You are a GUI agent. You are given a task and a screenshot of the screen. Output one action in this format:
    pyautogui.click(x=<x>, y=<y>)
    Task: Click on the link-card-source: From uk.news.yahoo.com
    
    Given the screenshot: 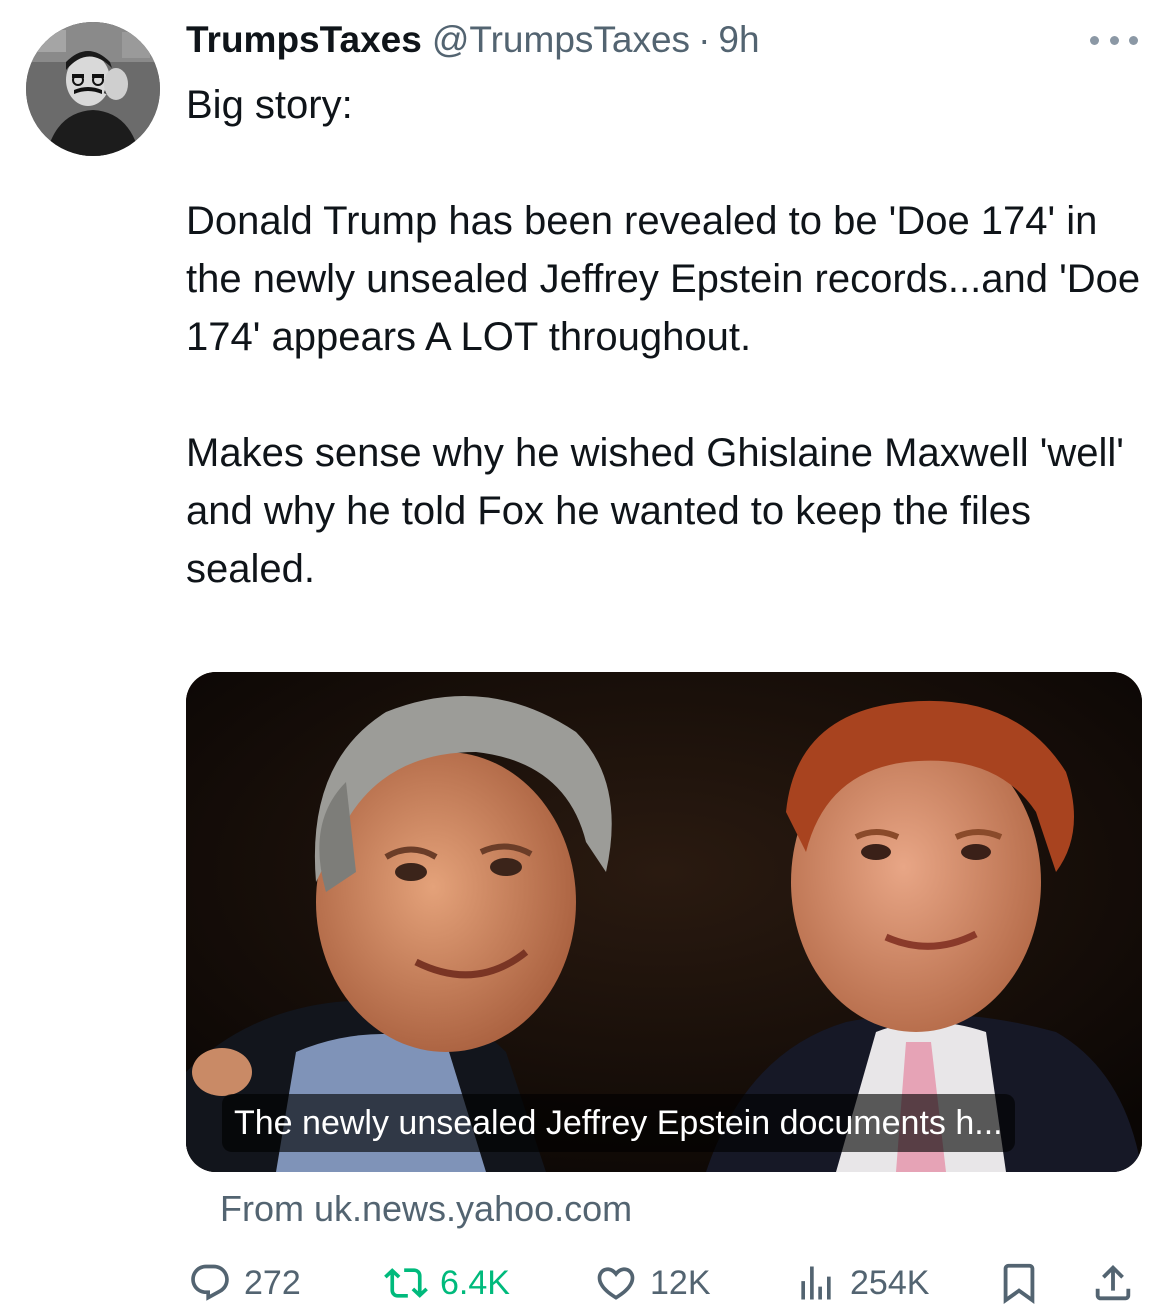 What is the action you would take?
    pyautogui.click(x=426, y=1209)
    